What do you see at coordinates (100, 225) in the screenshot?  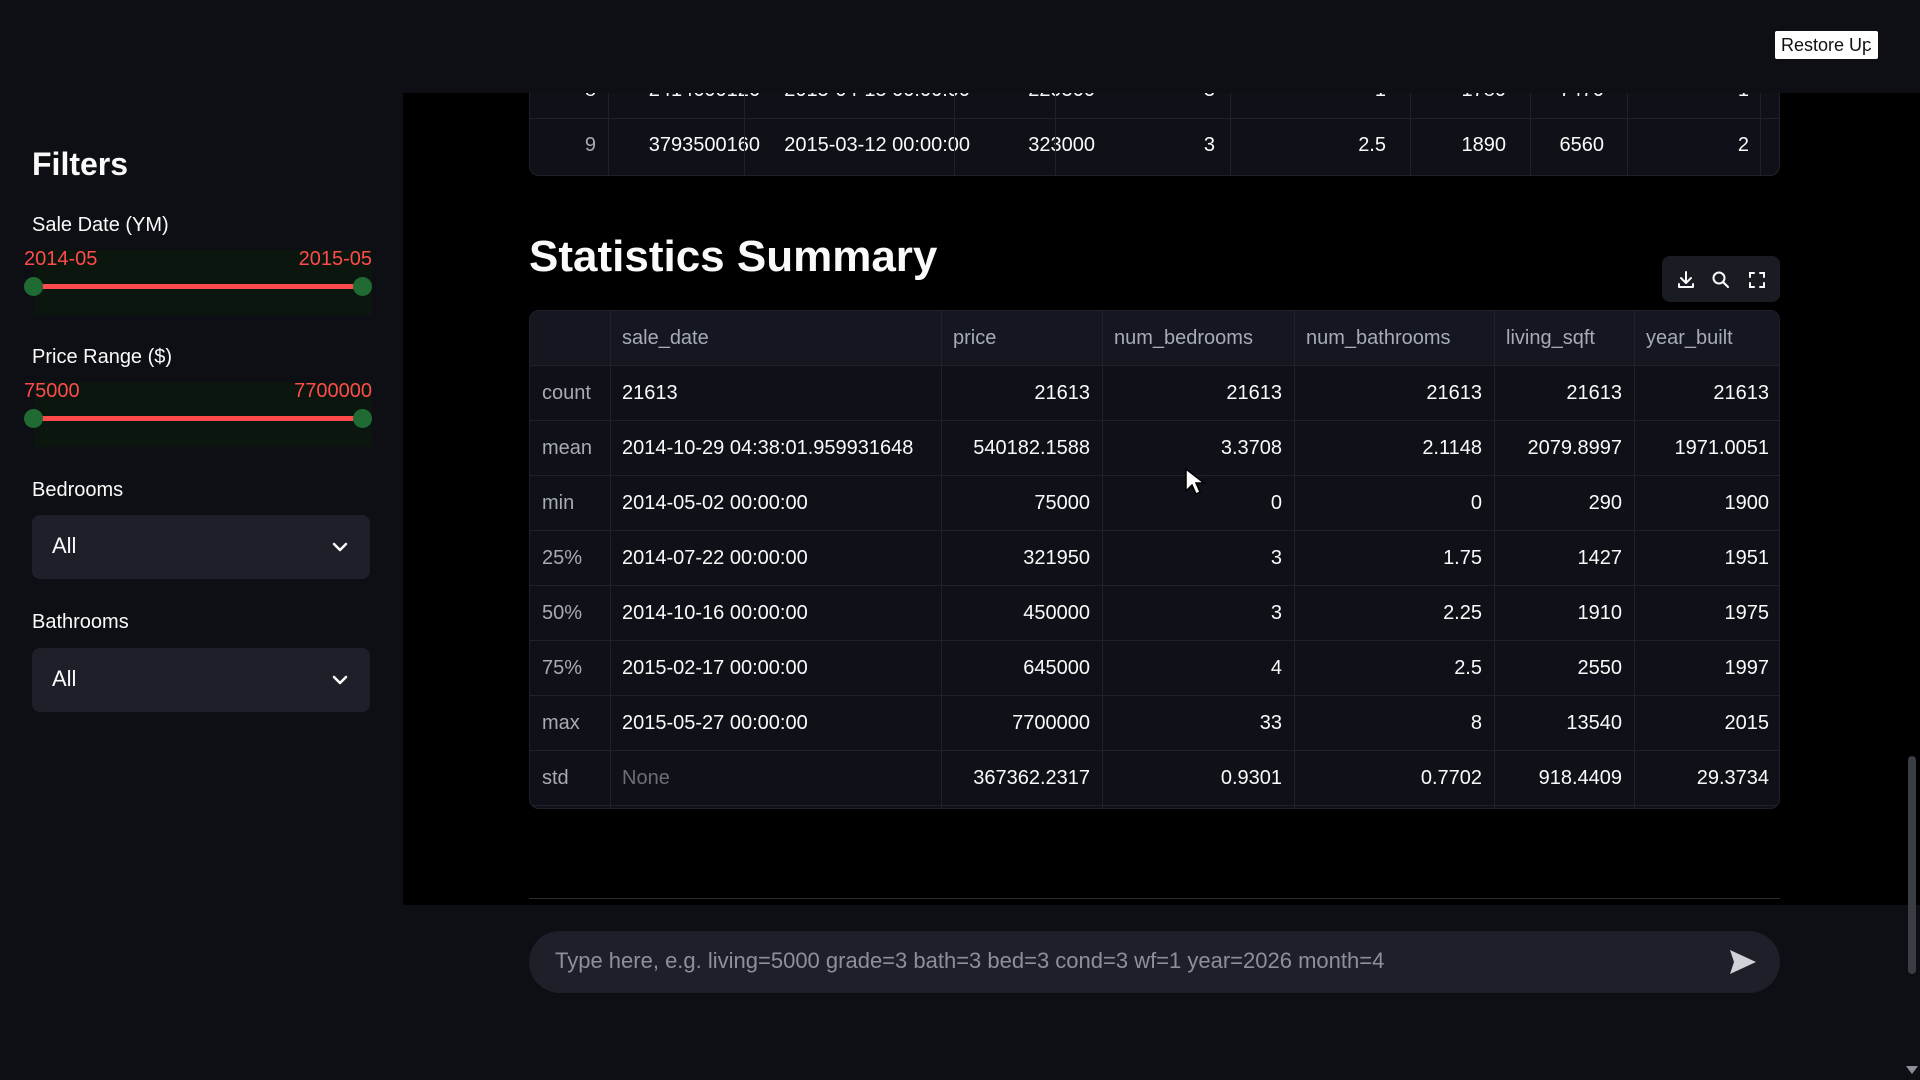 I see `sale-date-label: Sale Date (YM)` at bounding box center [100, 225].